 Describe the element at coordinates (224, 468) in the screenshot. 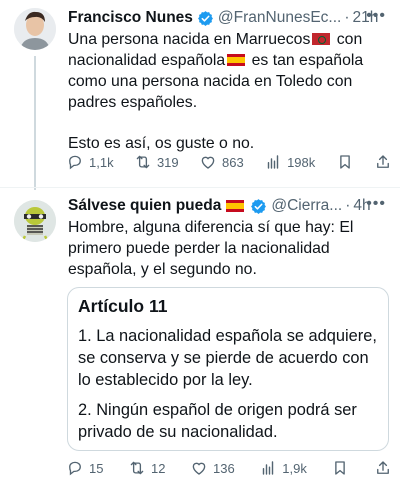

I see `like-count: 136` at that location.